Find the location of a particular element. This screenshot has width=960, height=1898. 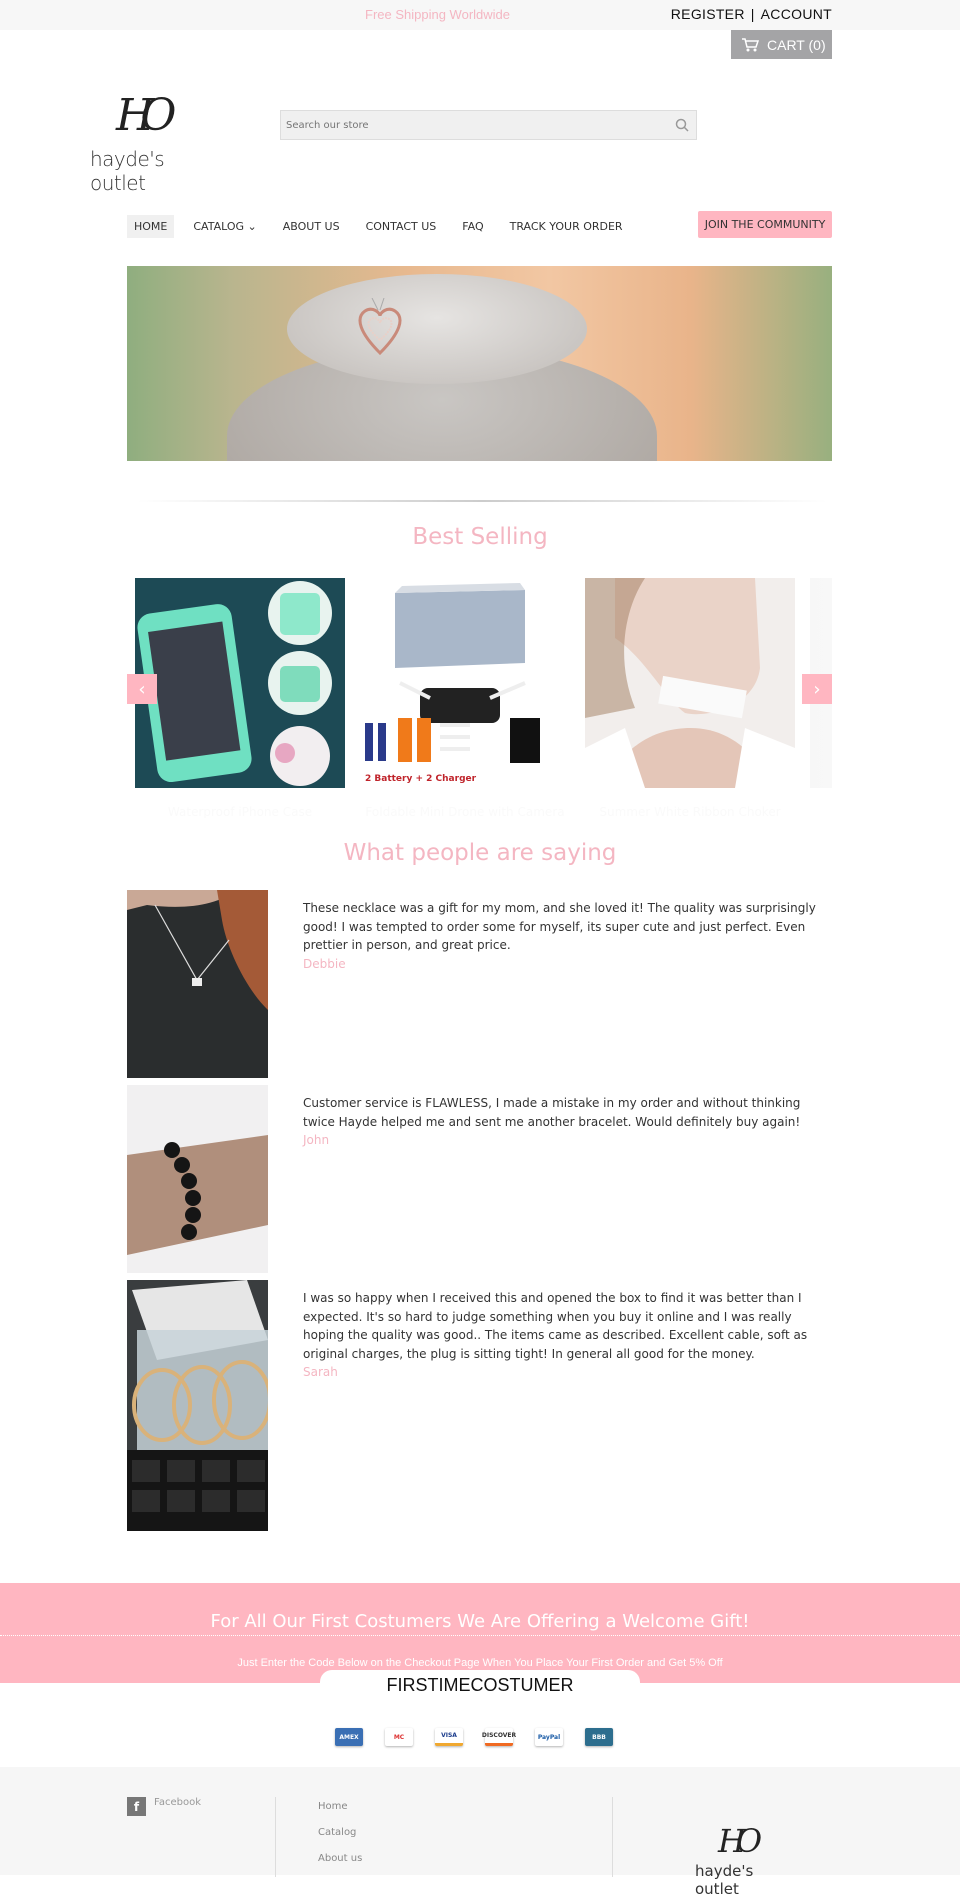

coupon-code: FIRSTIMECOSTUMER is located at coordinates (480, 1686).